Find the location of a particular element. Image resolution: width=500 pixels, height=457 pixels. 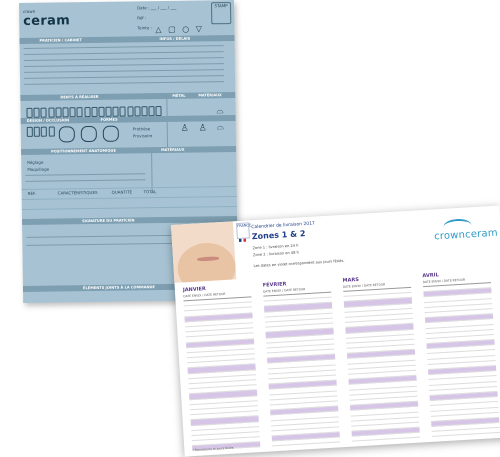

table-header: TOTAL is located at coordinates (150, 192).